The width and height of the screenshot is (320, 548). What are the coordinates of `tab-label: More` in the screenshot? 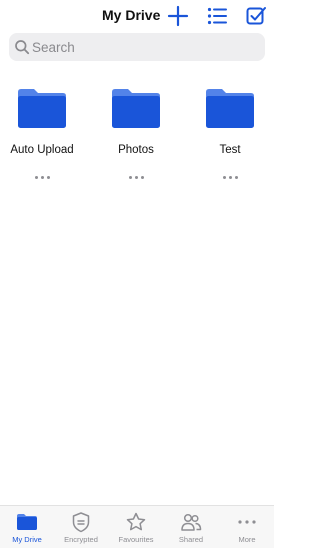 It's located at (247, 539).